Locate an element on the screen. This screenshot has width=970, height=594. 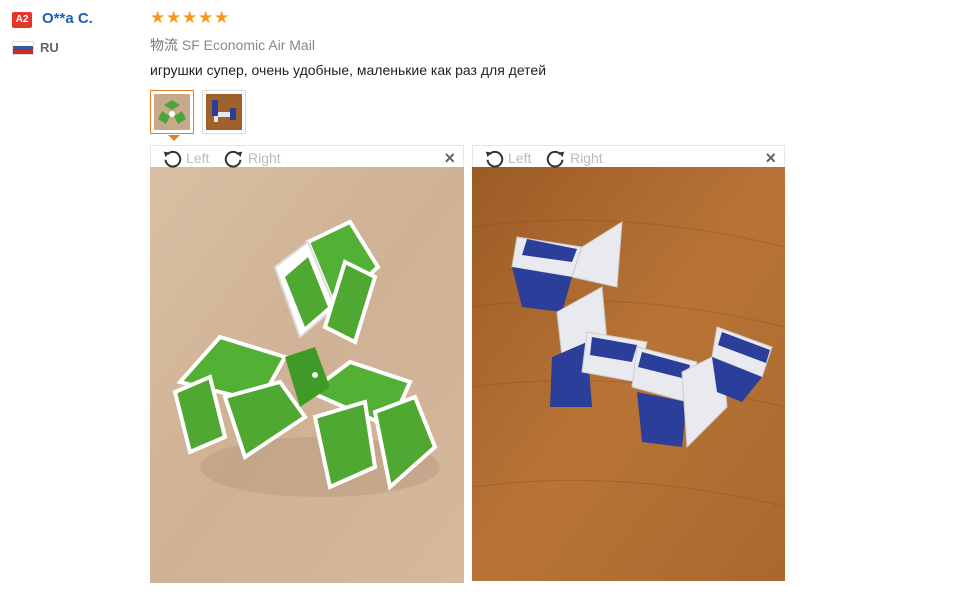
rating-stars: ★ ★ ★ ★ ★ is located at coordinates (190, 17).